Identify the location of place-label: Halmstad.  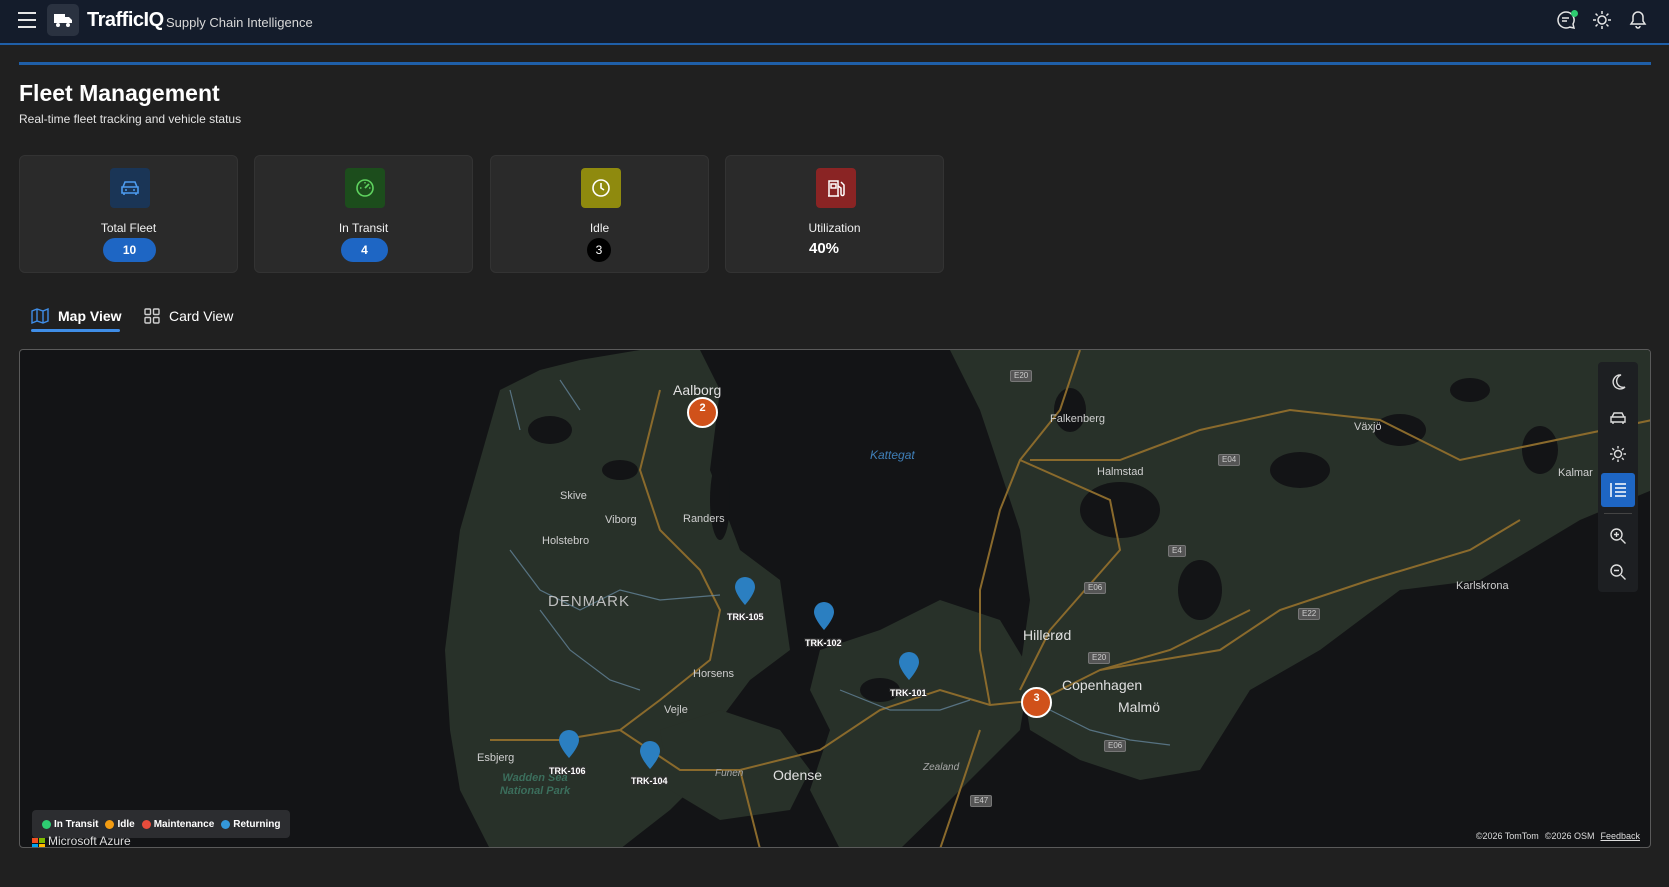
(1120, 472).